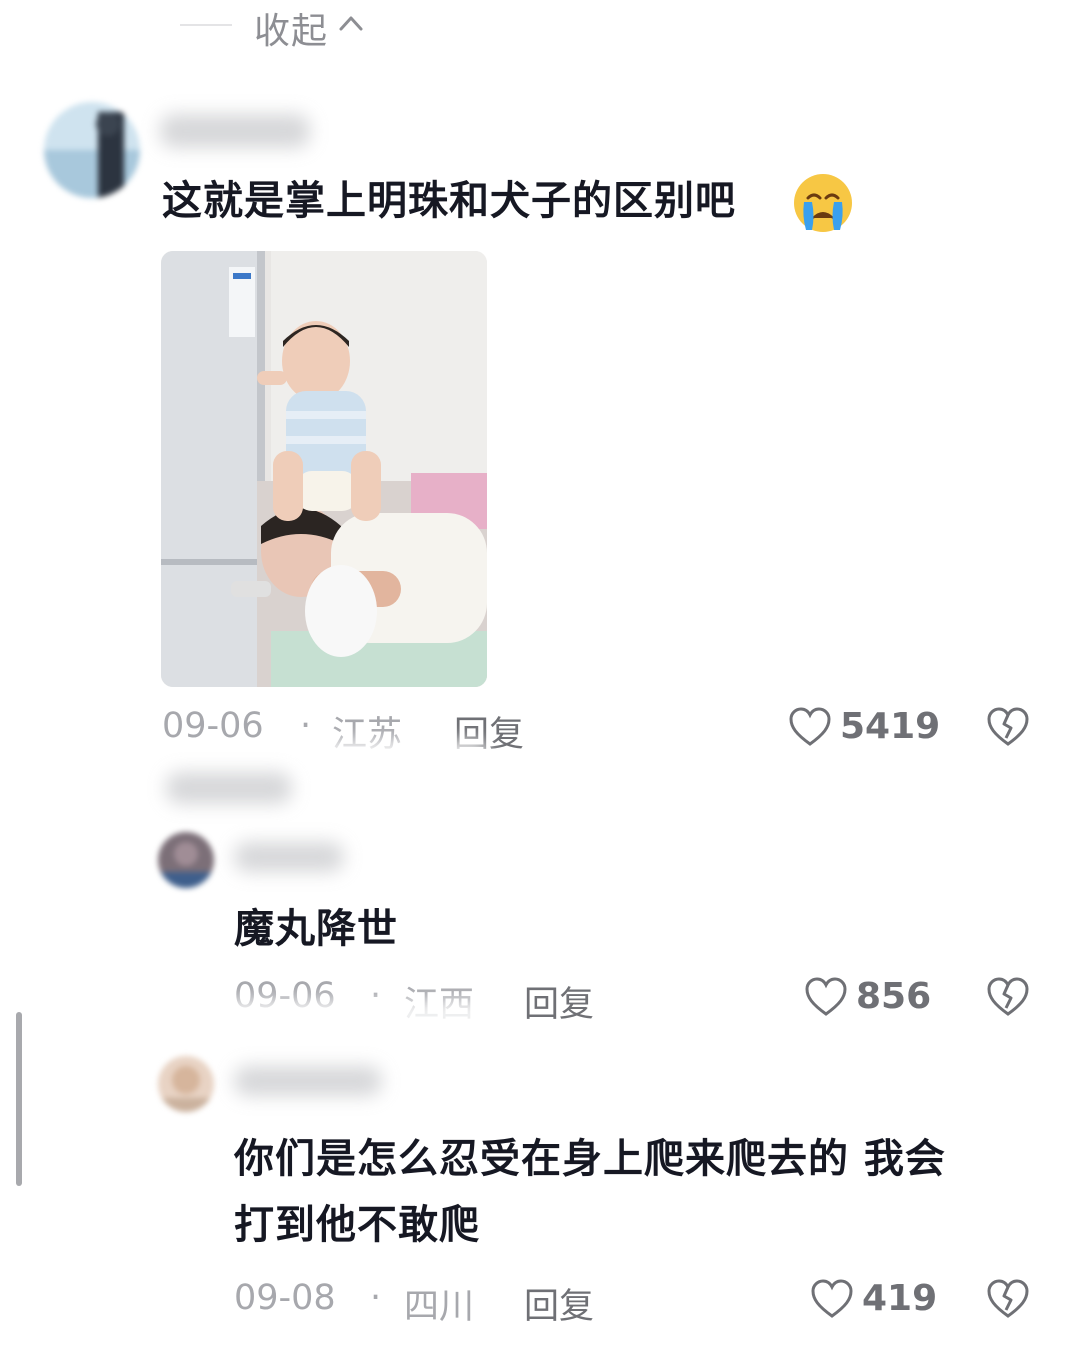  Describe the element at coordinates (357, 1225) in the screenshot. I see `reply-text-line: 打到他不敢爬` at that location.